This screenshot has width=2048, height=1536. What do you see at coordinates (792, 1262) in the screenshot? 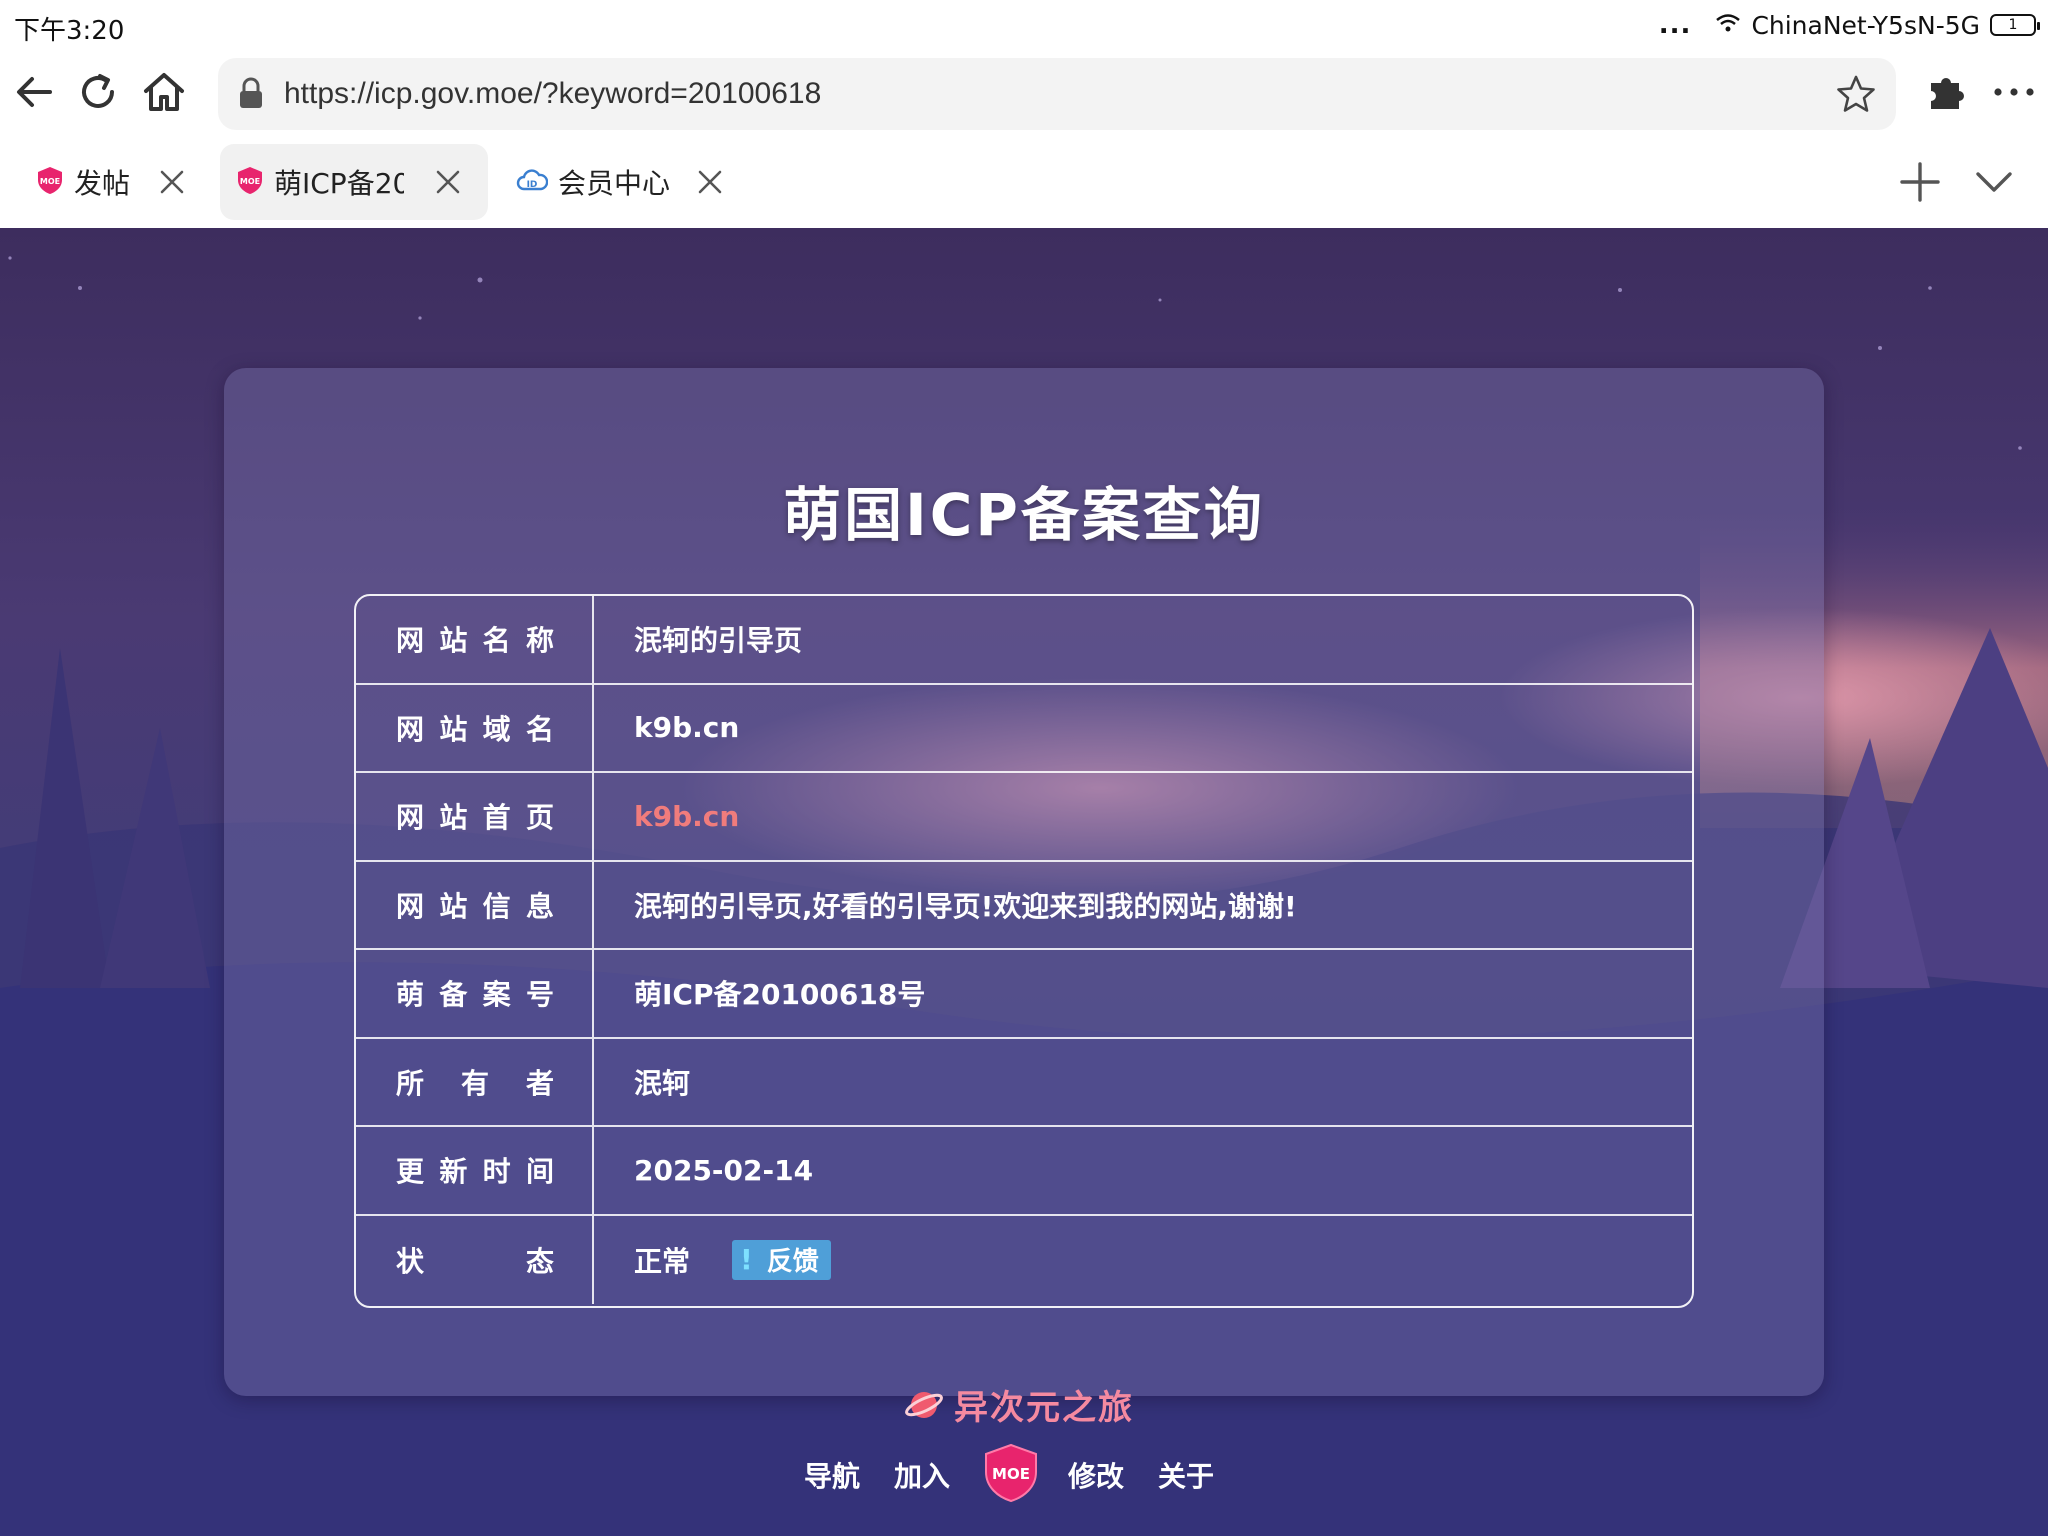
I see `feedback-label: 反馈` at bounding box center [792, 1262].